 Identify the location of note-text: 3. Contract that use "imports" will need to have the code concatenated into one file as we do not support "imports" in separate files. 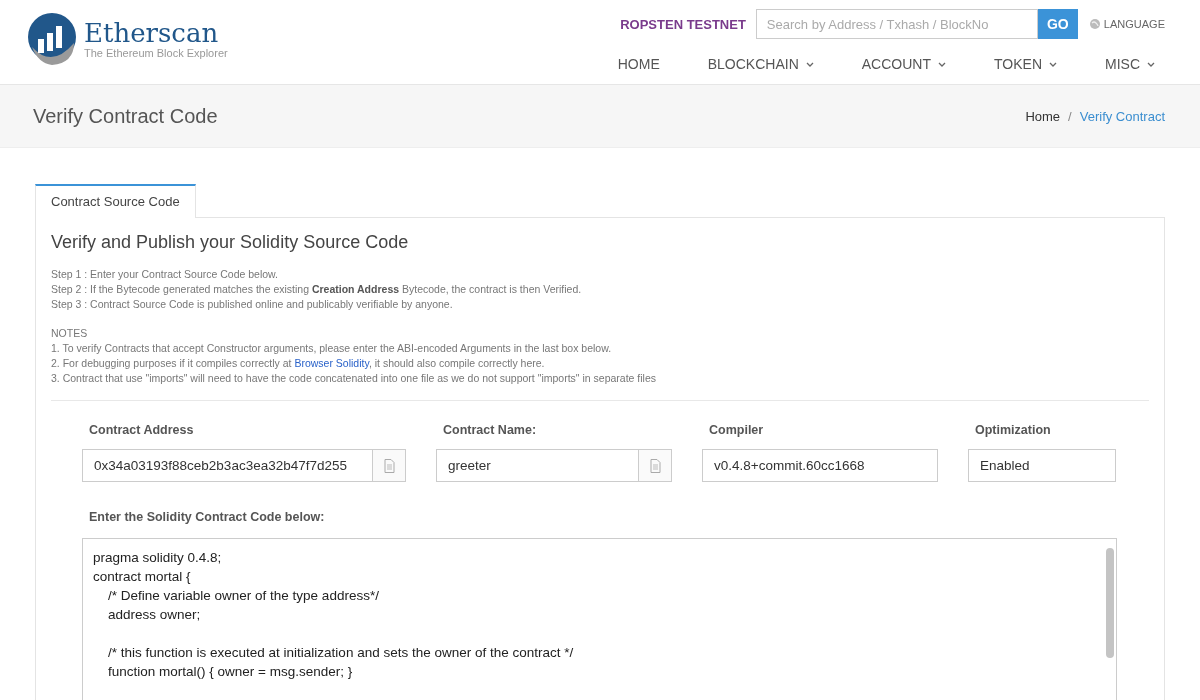
(354, 378).